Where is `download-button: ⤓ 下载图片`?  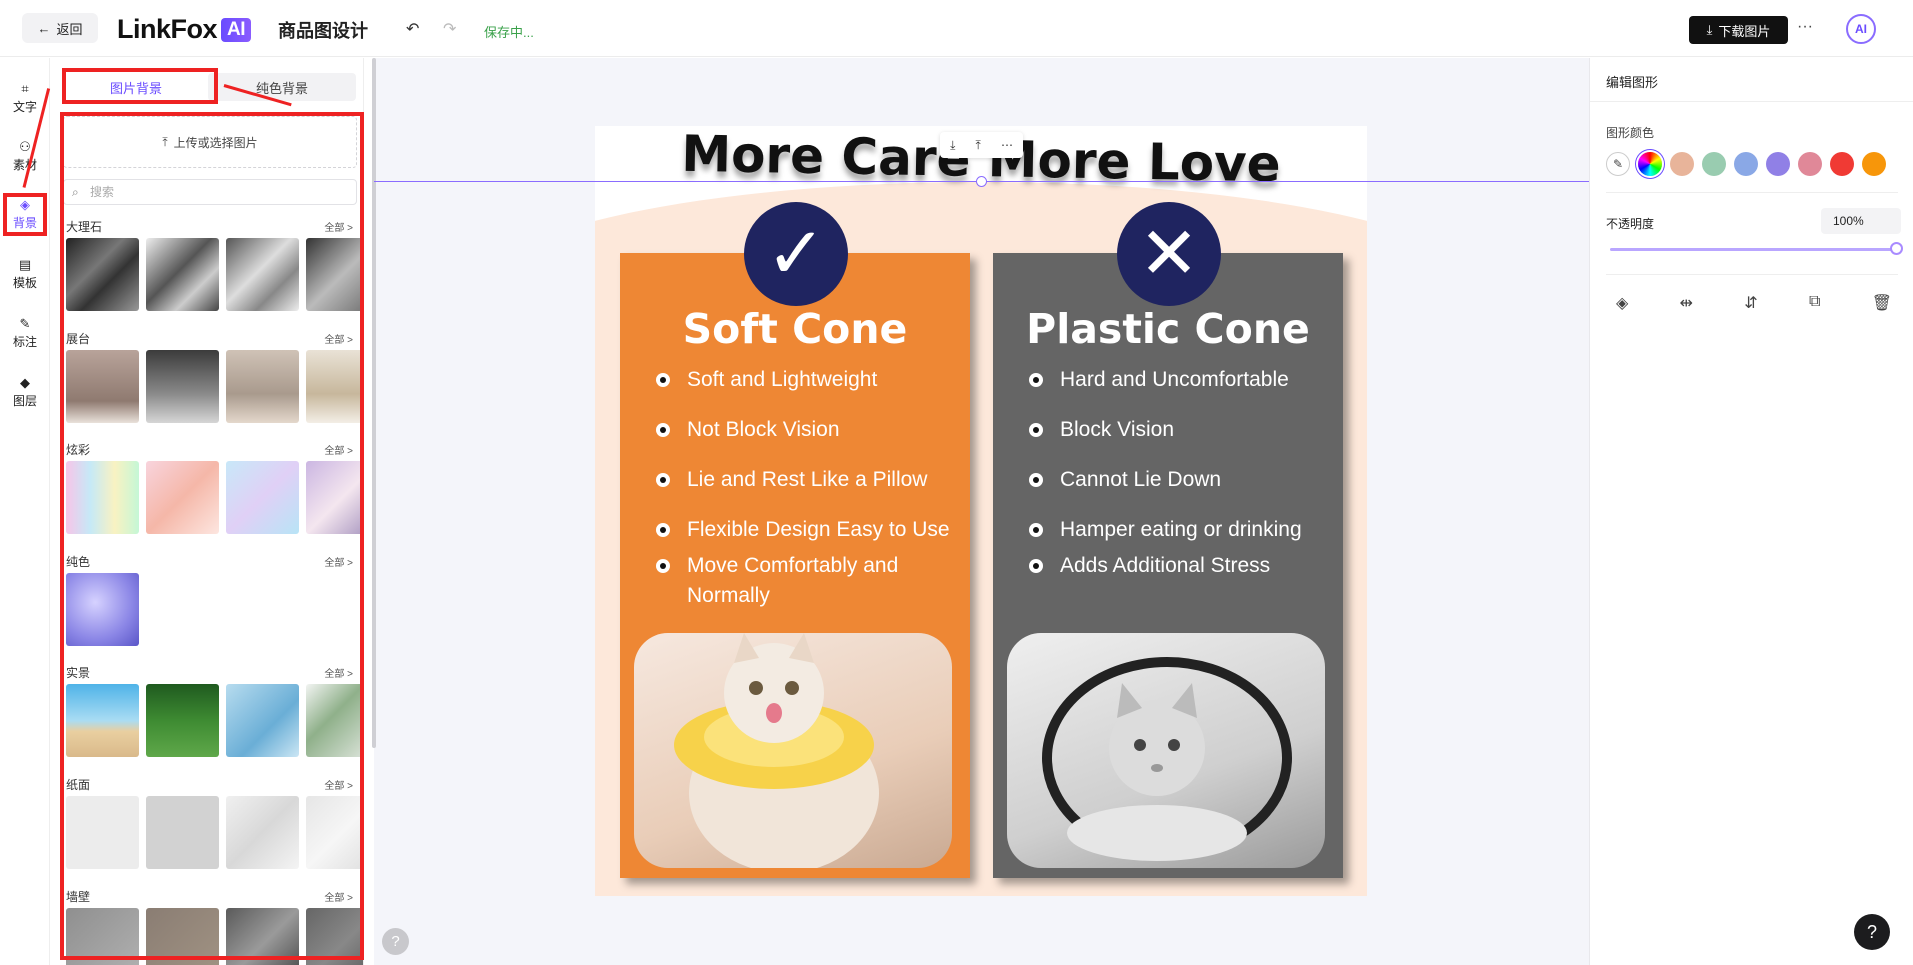 download-button: ⤓ 下载图片 is located at coordinates (1738, 30).